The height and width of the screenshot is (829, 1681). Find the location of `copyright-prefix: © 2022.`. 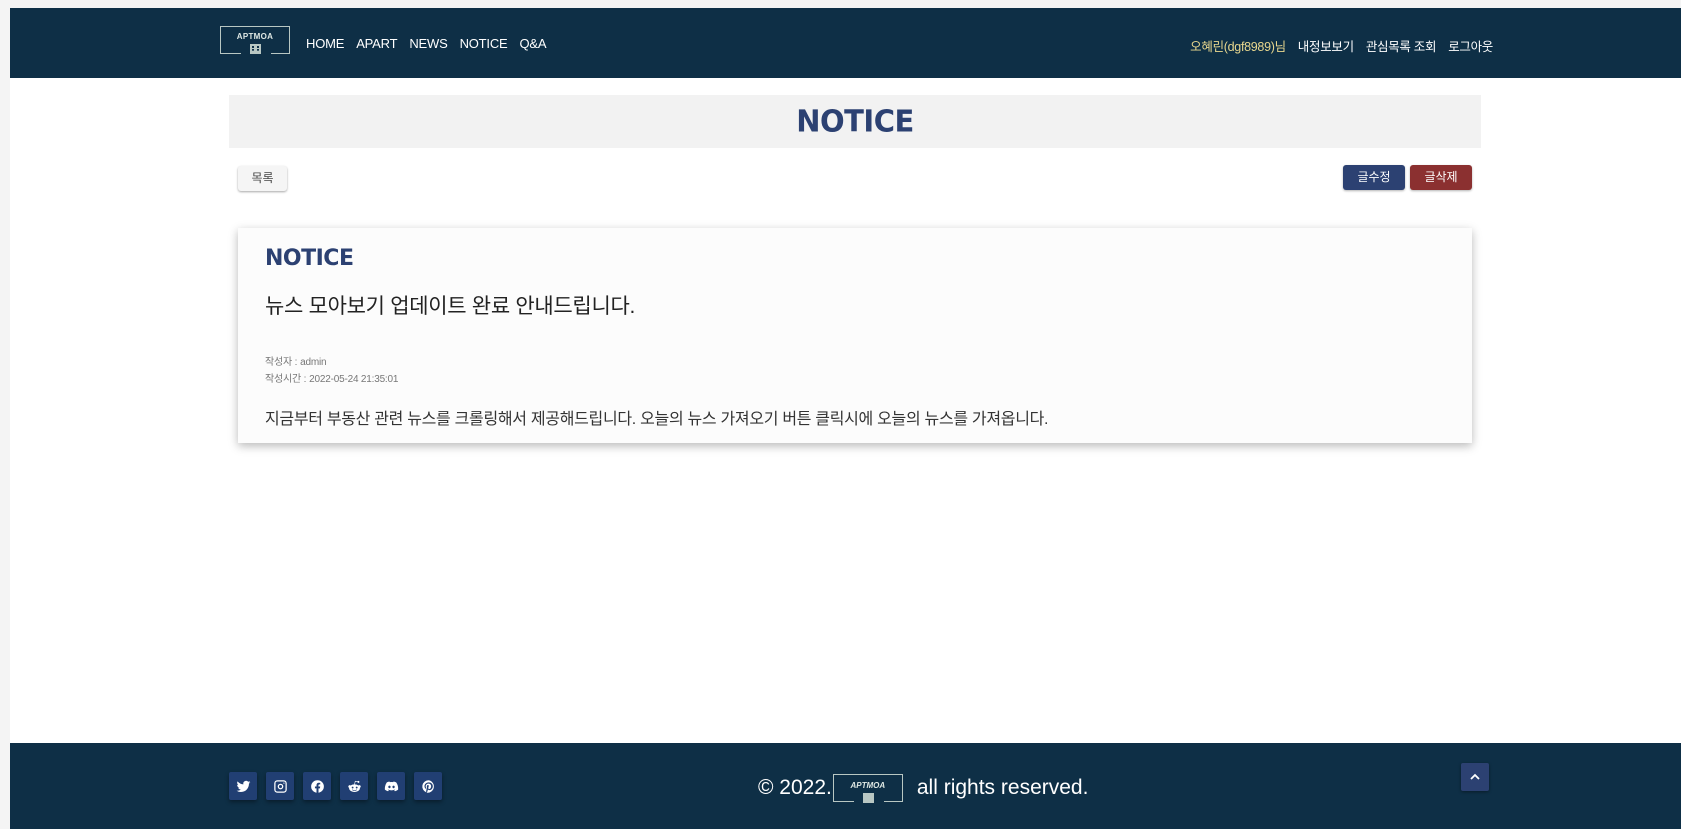

copyright-prefix: © 2022. is located at coordinates (795, 787).